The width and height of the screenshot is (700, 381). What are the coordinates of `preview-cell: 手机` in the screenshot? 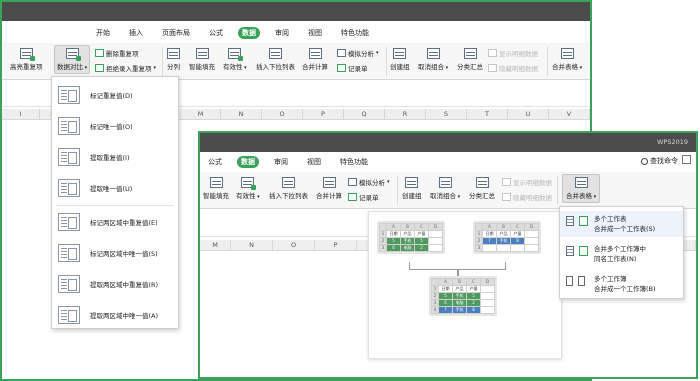 It's located at (459, 310).